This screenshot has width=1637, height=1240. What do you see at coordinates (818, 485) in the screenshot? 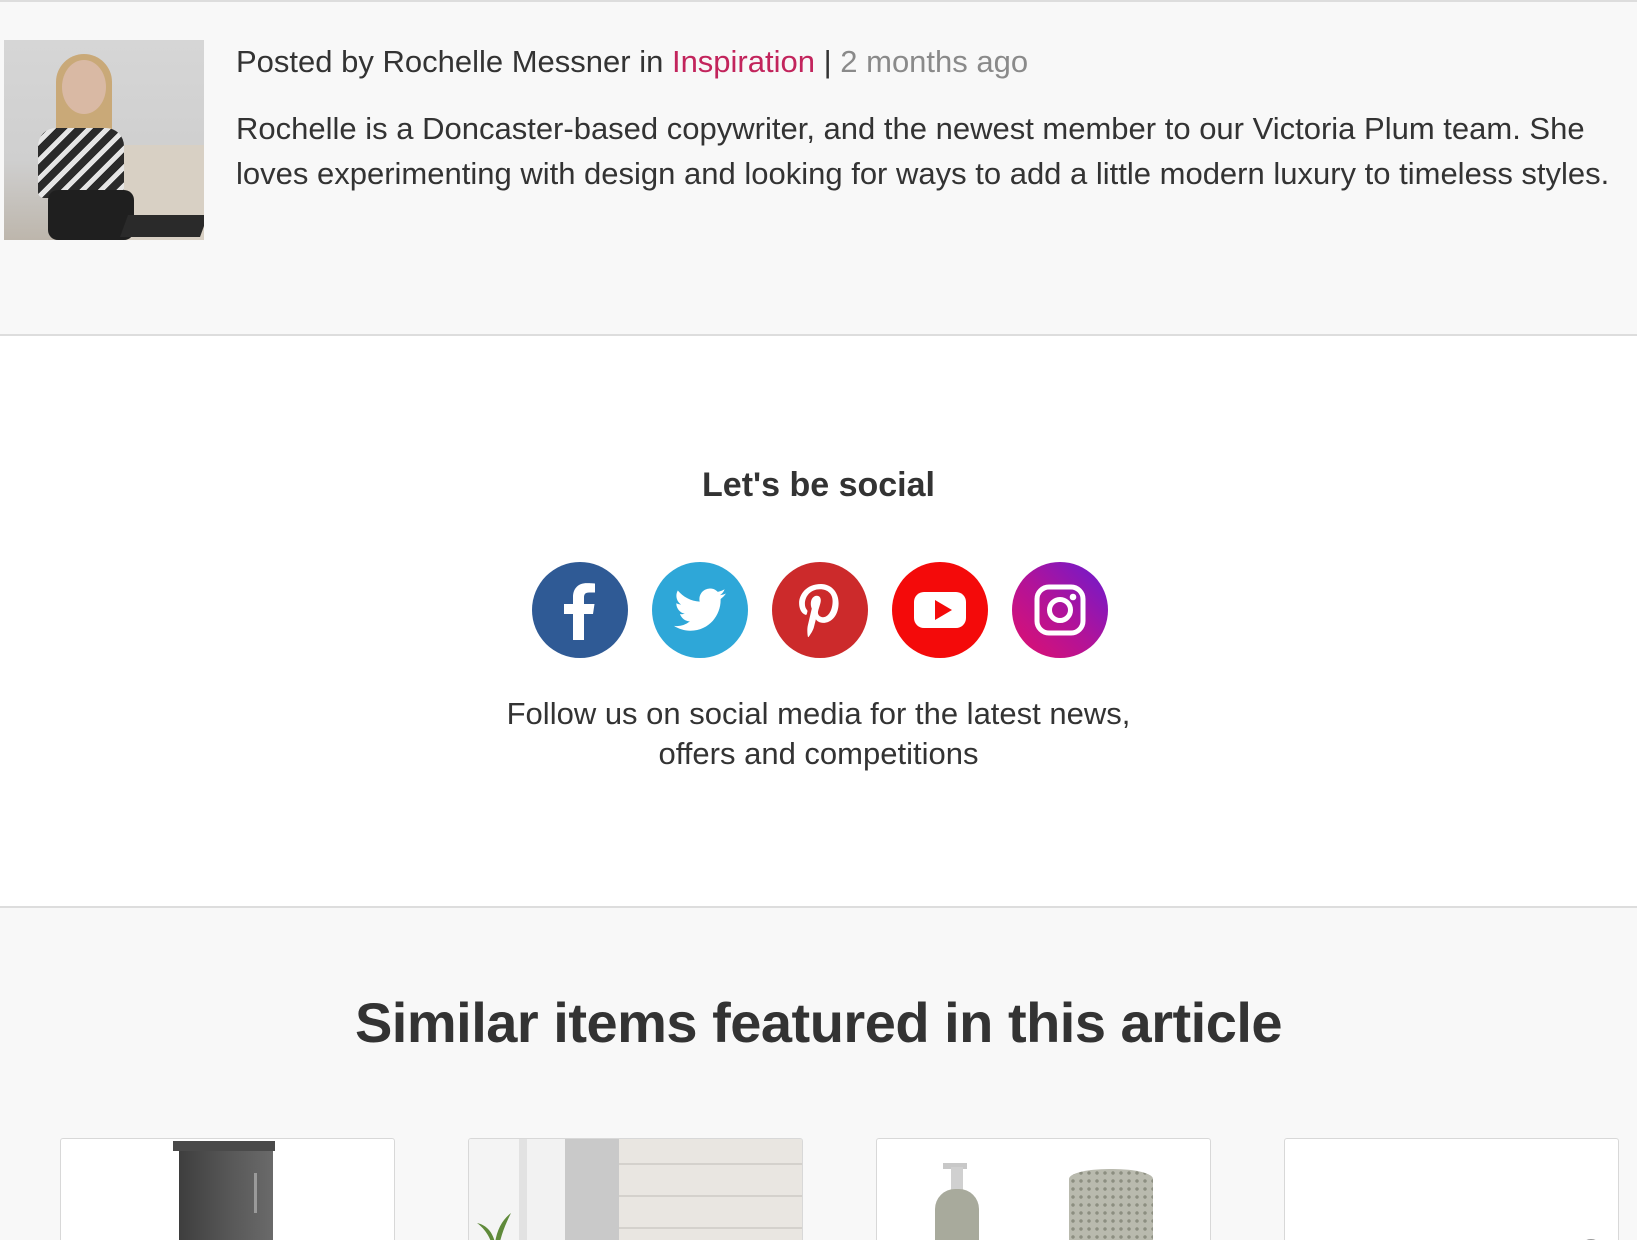
I see `social-title: Let's be social` at bounding box center [818, 485].